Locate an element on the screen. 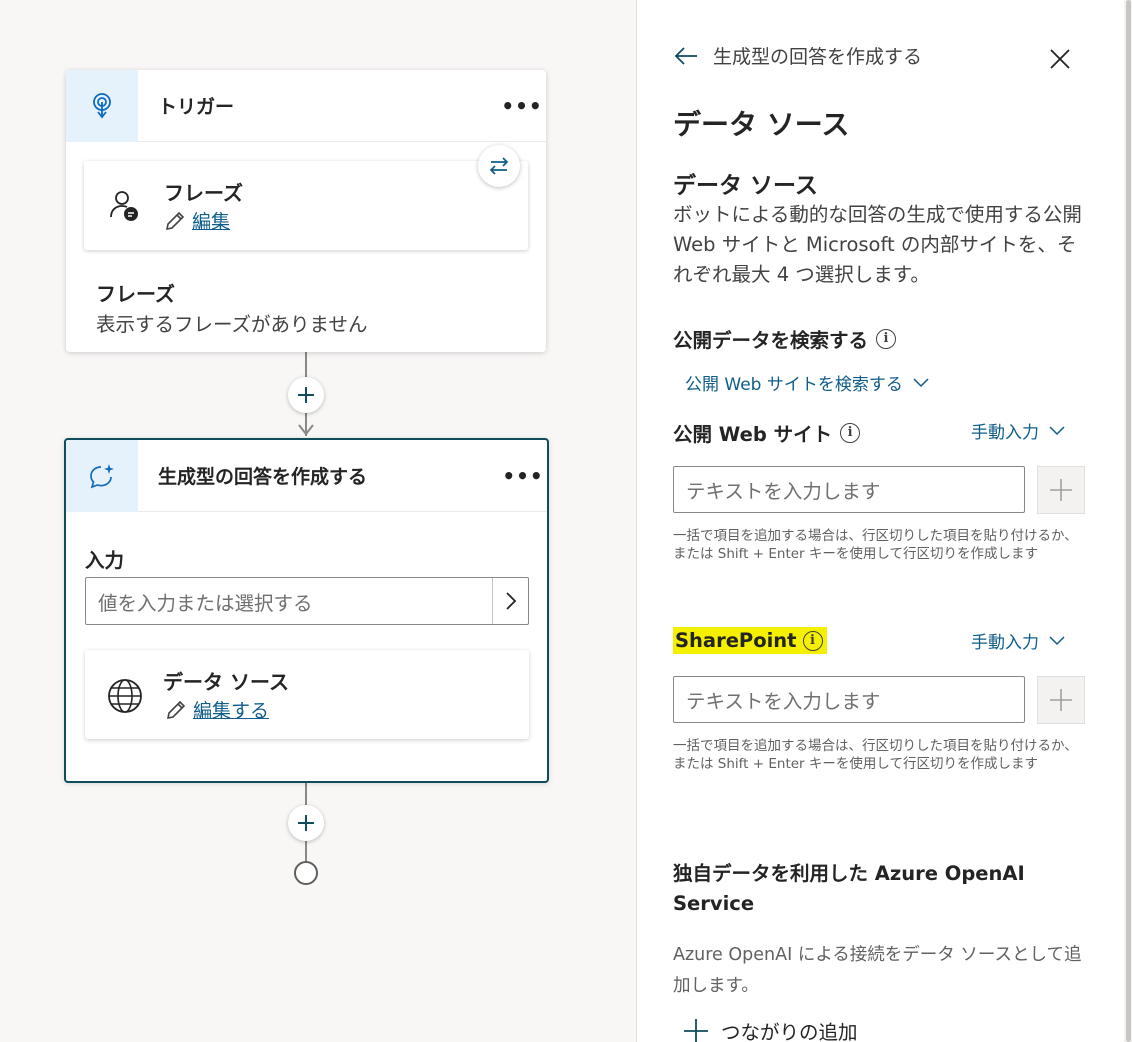  edit-link: 編集 is located at coordinates (197, 220).